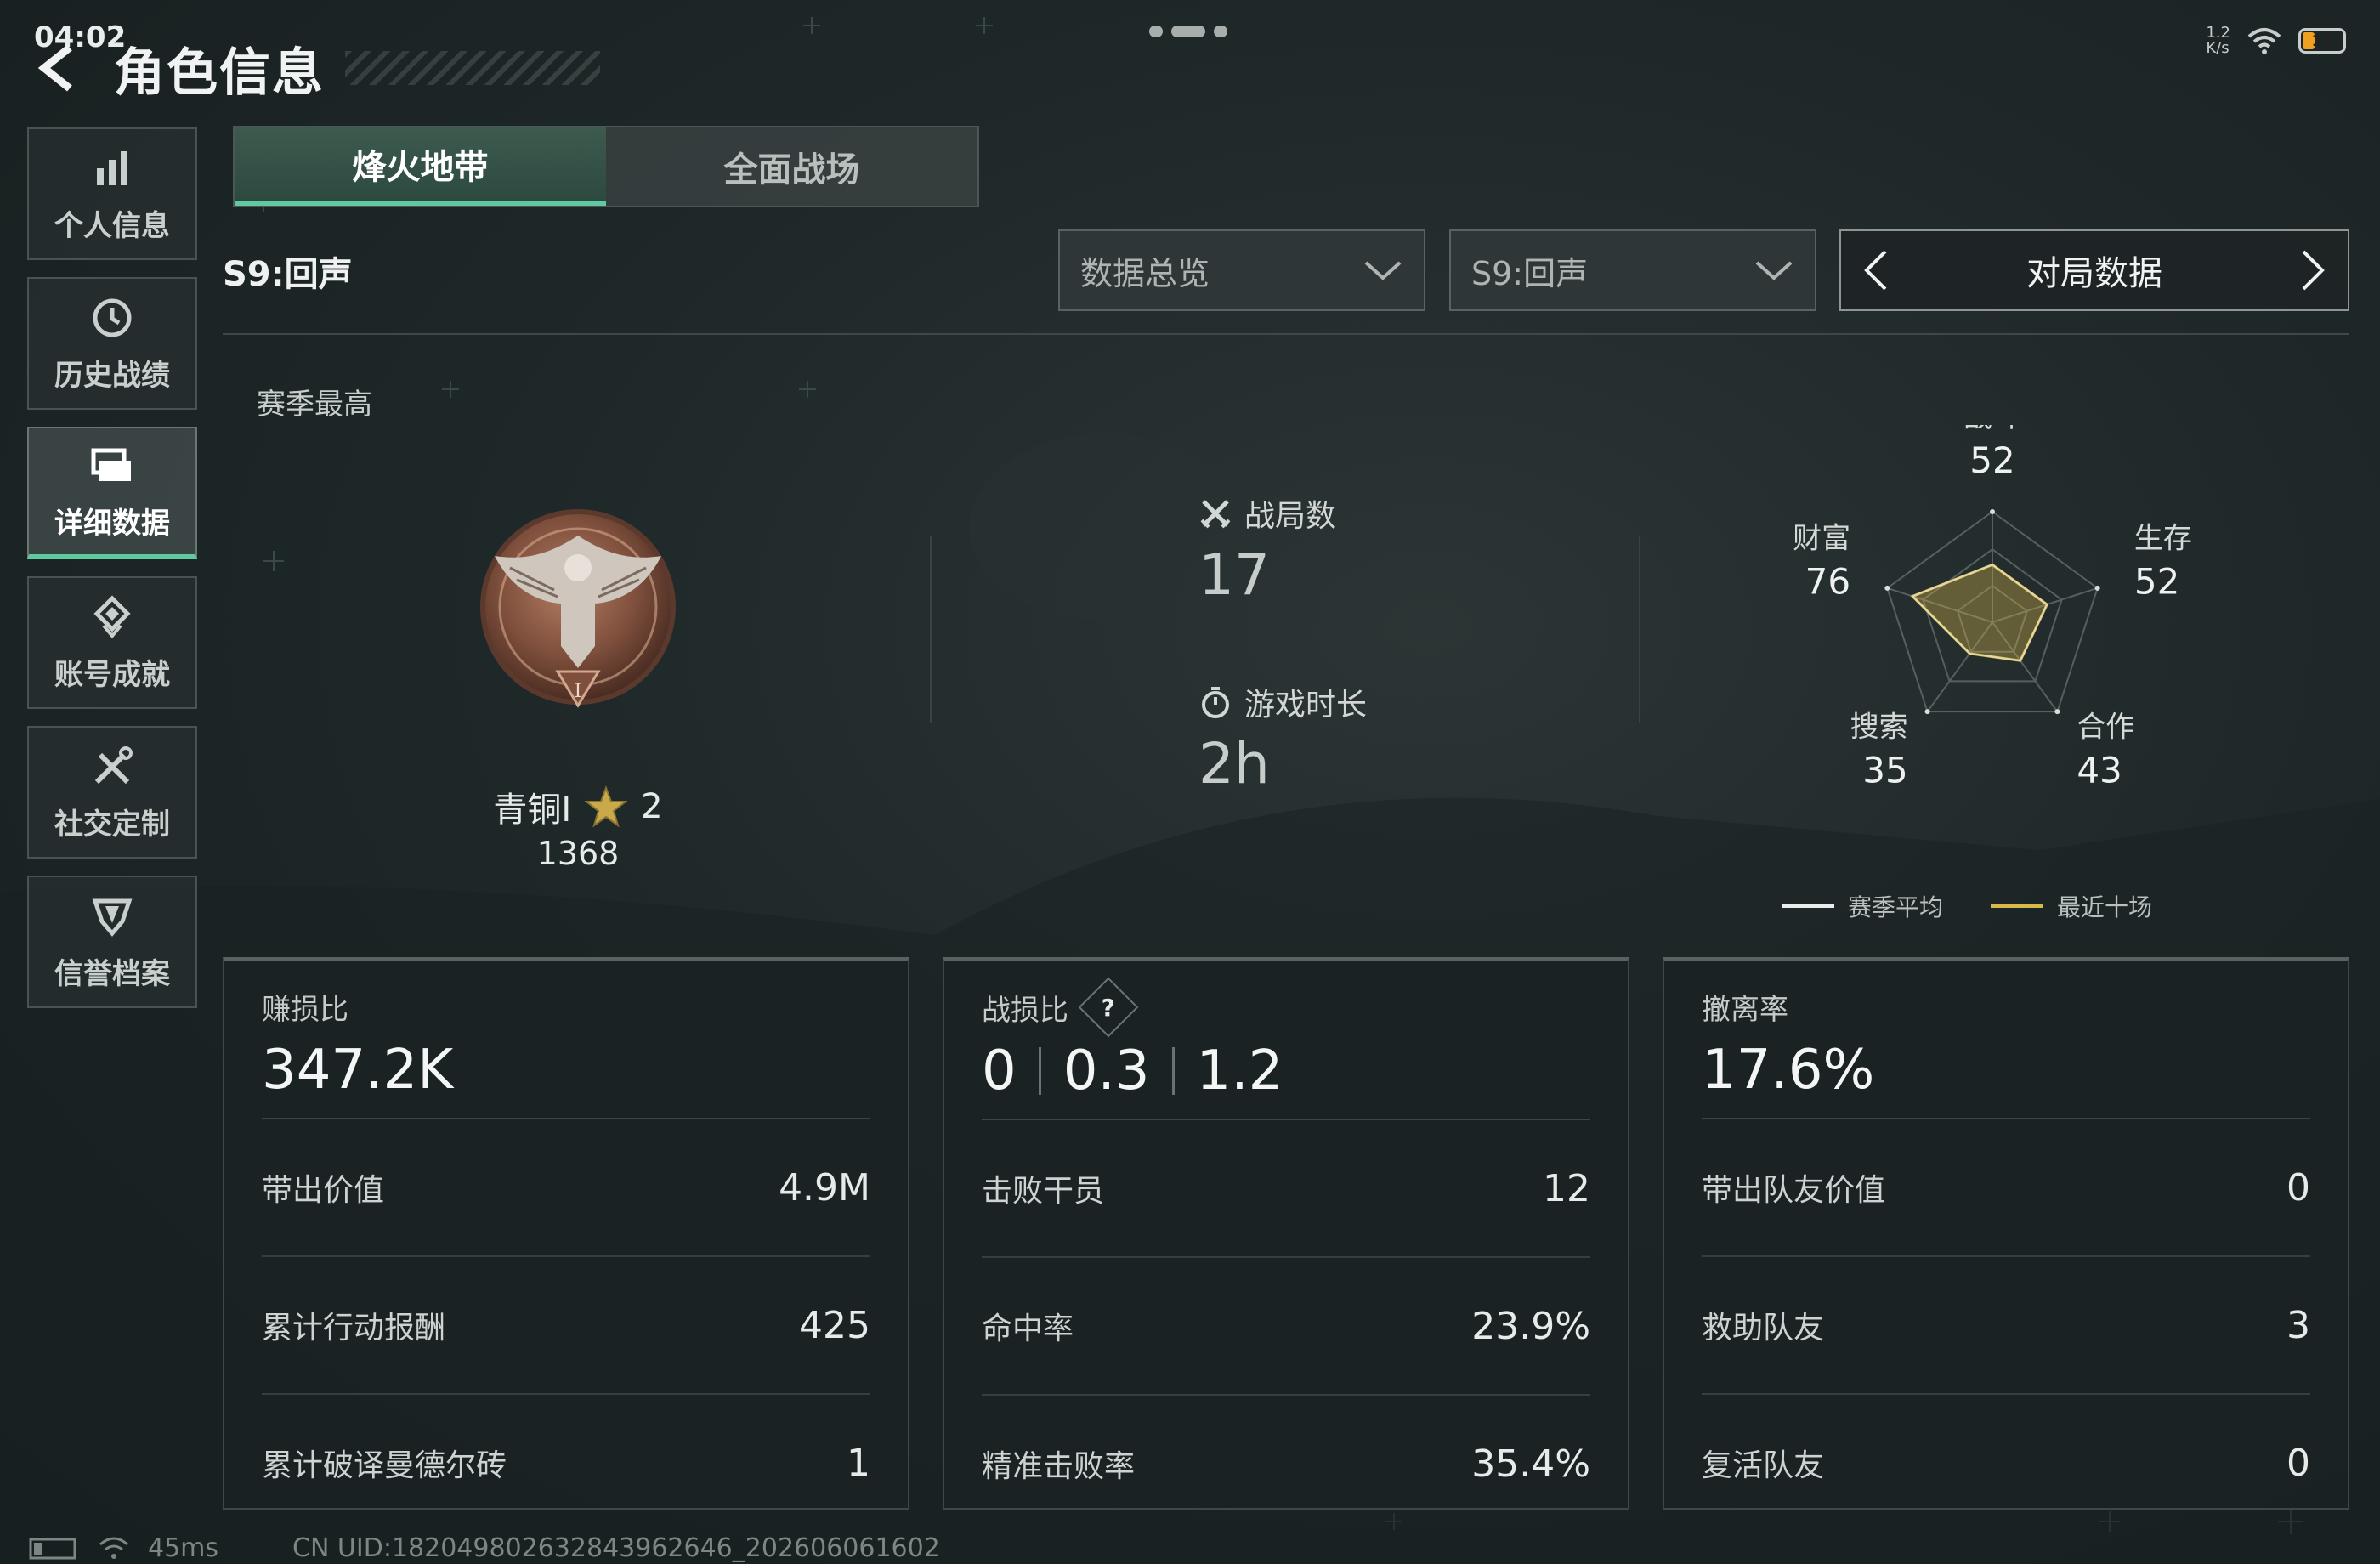  I want to click on overview-dropdown: 数据总览, so click(1241, 270).